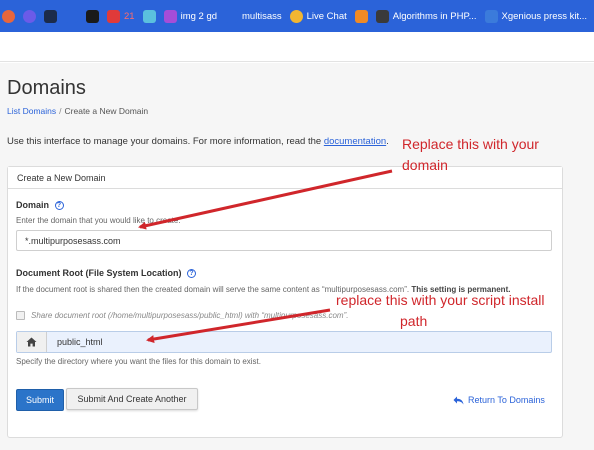 The height and width of the screenshot is (450, 594). I want to click on breadcrumb-current: Create a New Domain, so click(106, 111).